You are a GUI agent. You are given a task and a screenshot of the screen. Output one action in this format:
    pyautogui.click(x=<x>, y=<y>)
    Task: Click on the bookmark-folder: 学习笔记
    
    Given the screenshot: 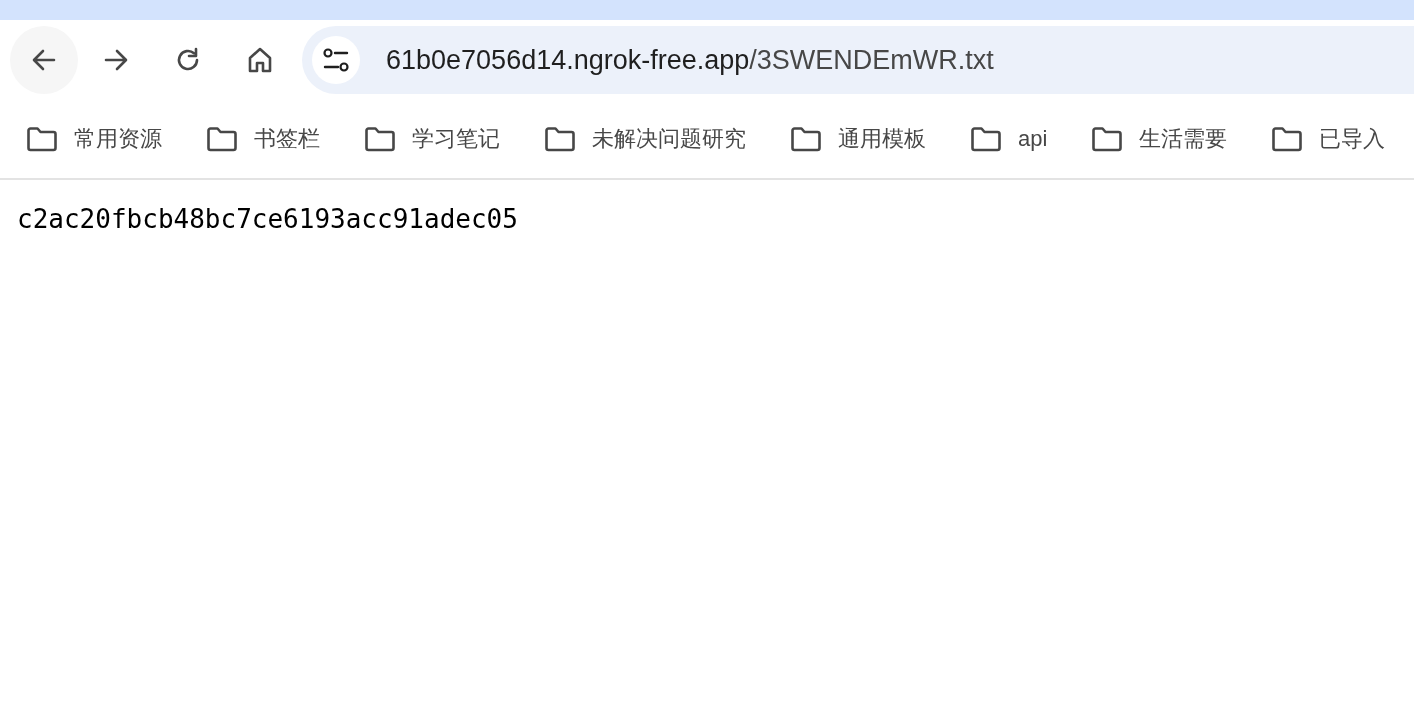 What is the action you would take?
    pyautogui.click(x=432, y=139)
    